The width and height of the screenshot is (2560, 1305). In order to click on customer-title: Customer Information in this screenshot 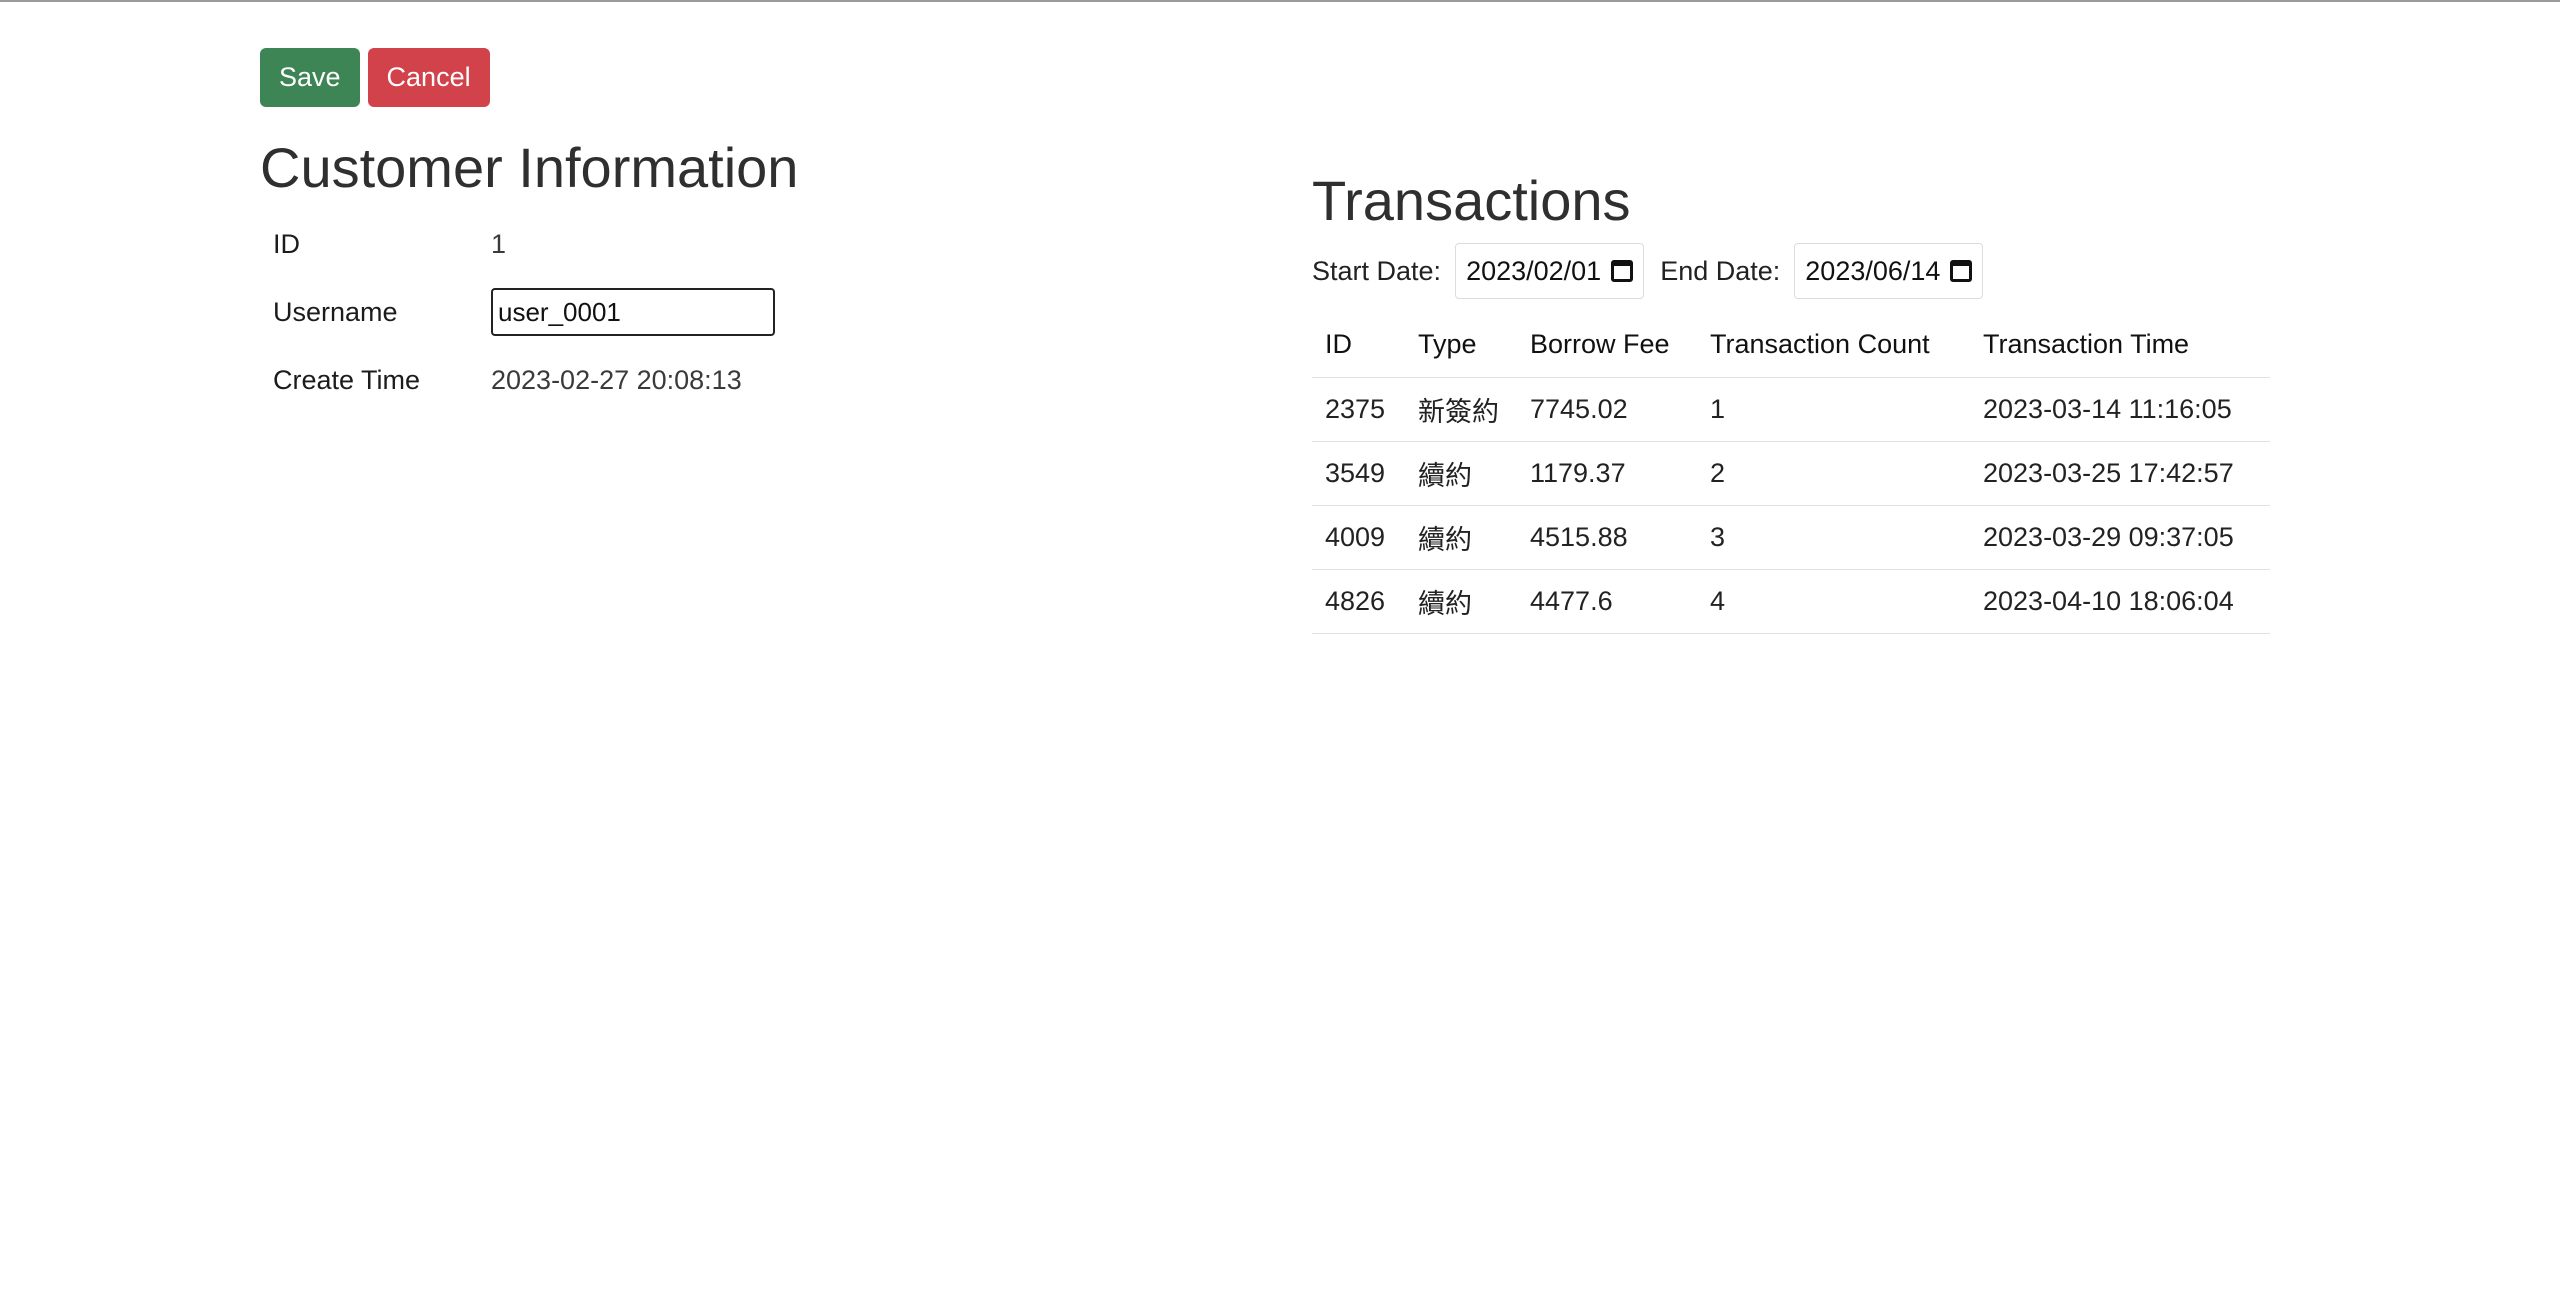, I will do `click(529, 167)`.